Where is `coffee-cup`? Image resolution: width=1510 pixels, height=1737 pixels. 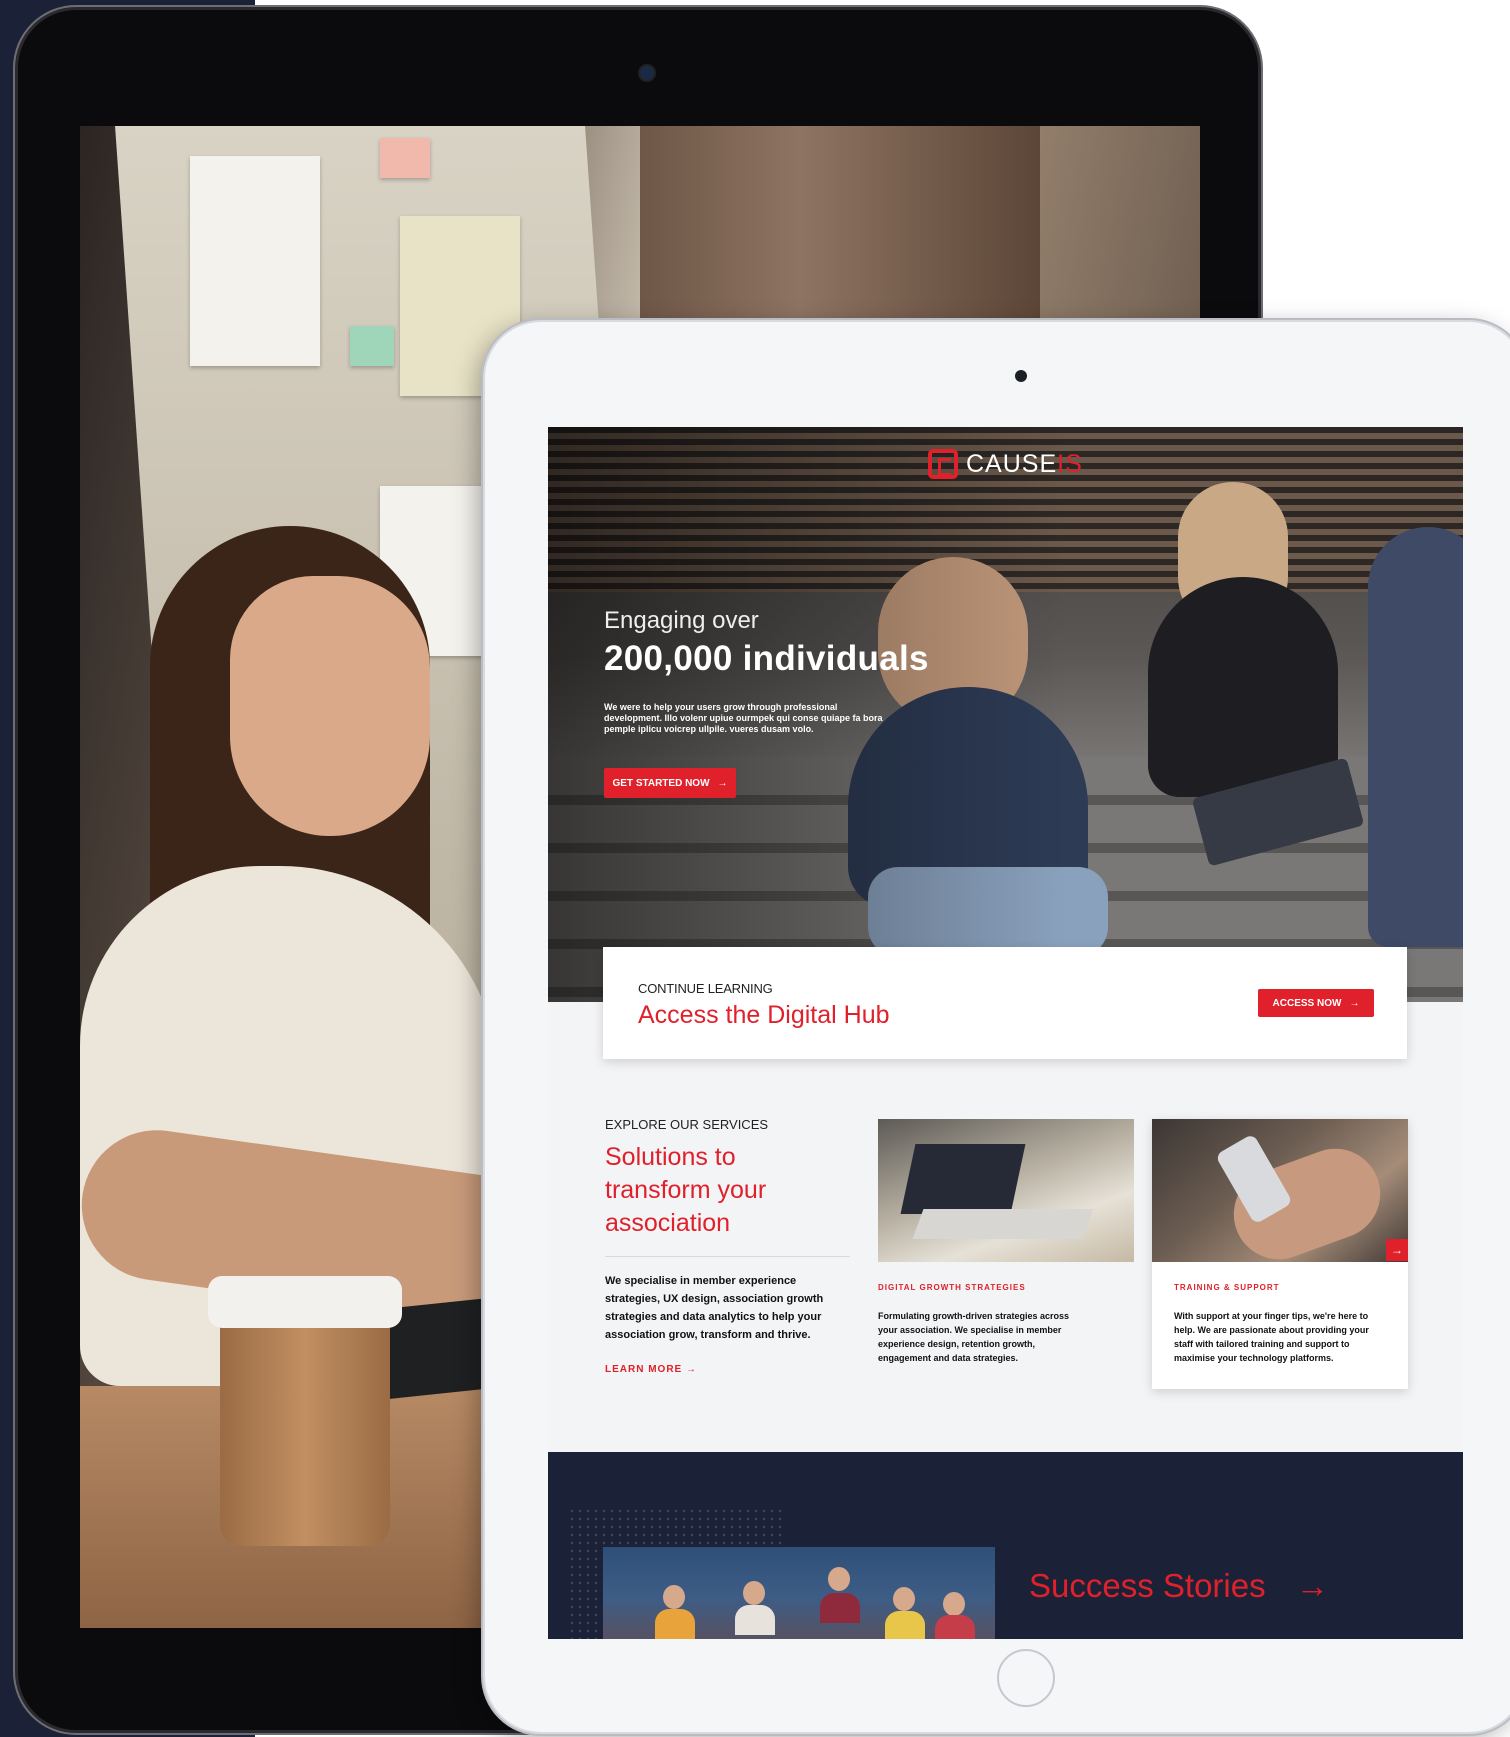 coffee-cup is located at coordinates (305, 1426).